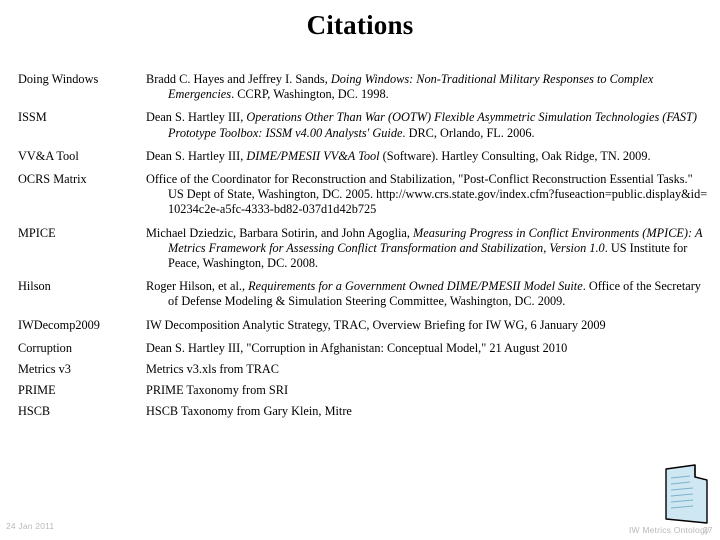  I want to click on page-number: 27, so click(708, 530).